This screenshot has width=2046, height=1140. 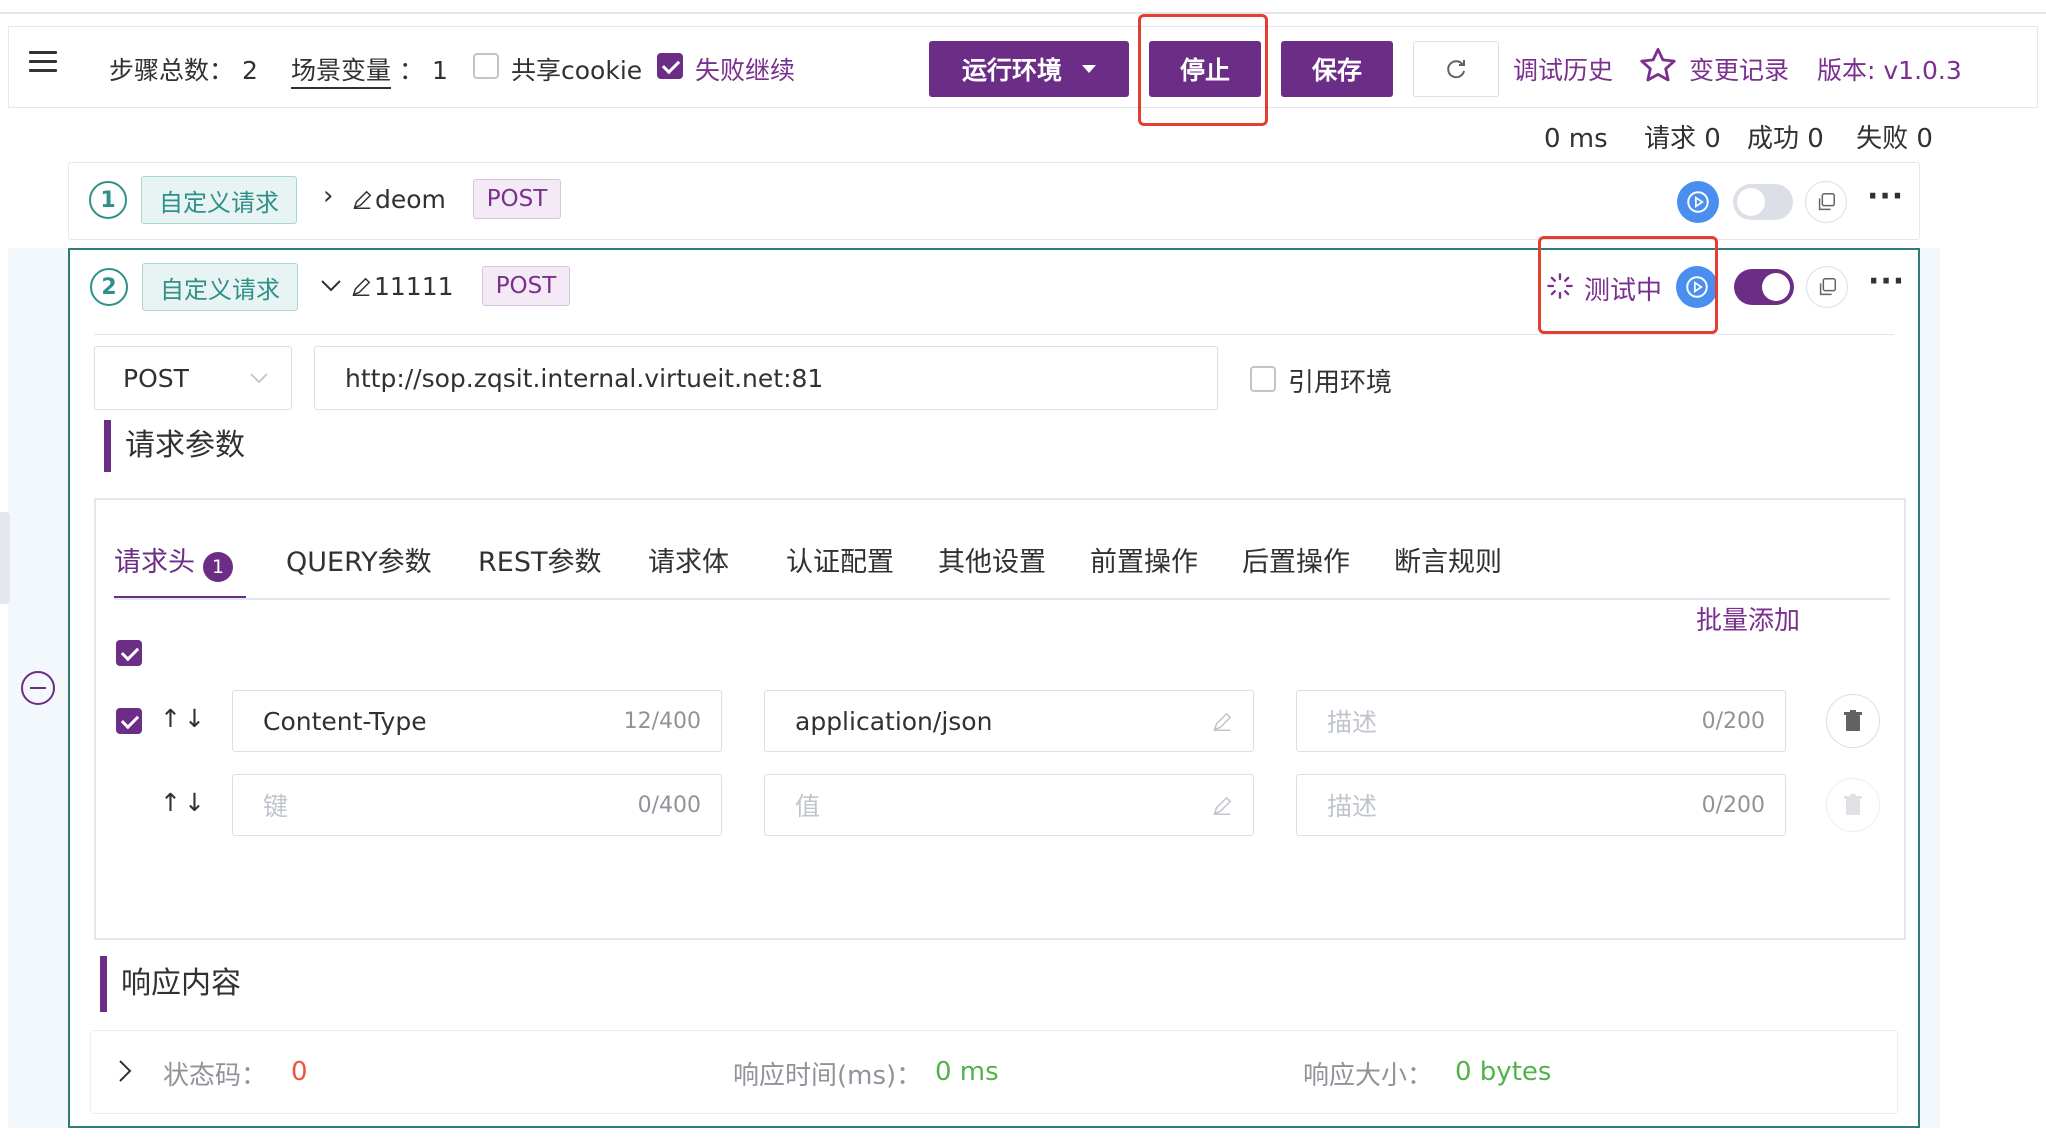 I want to click on use-env-label: 引用环境, so click(x=1340, y=380).